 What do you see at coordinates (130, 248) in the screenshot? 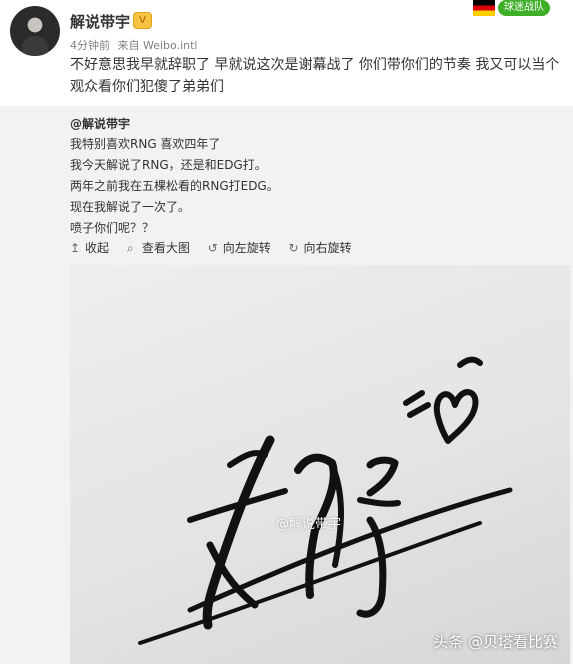
I see `search-icon: ⌕` at bounding box center [130, 248].